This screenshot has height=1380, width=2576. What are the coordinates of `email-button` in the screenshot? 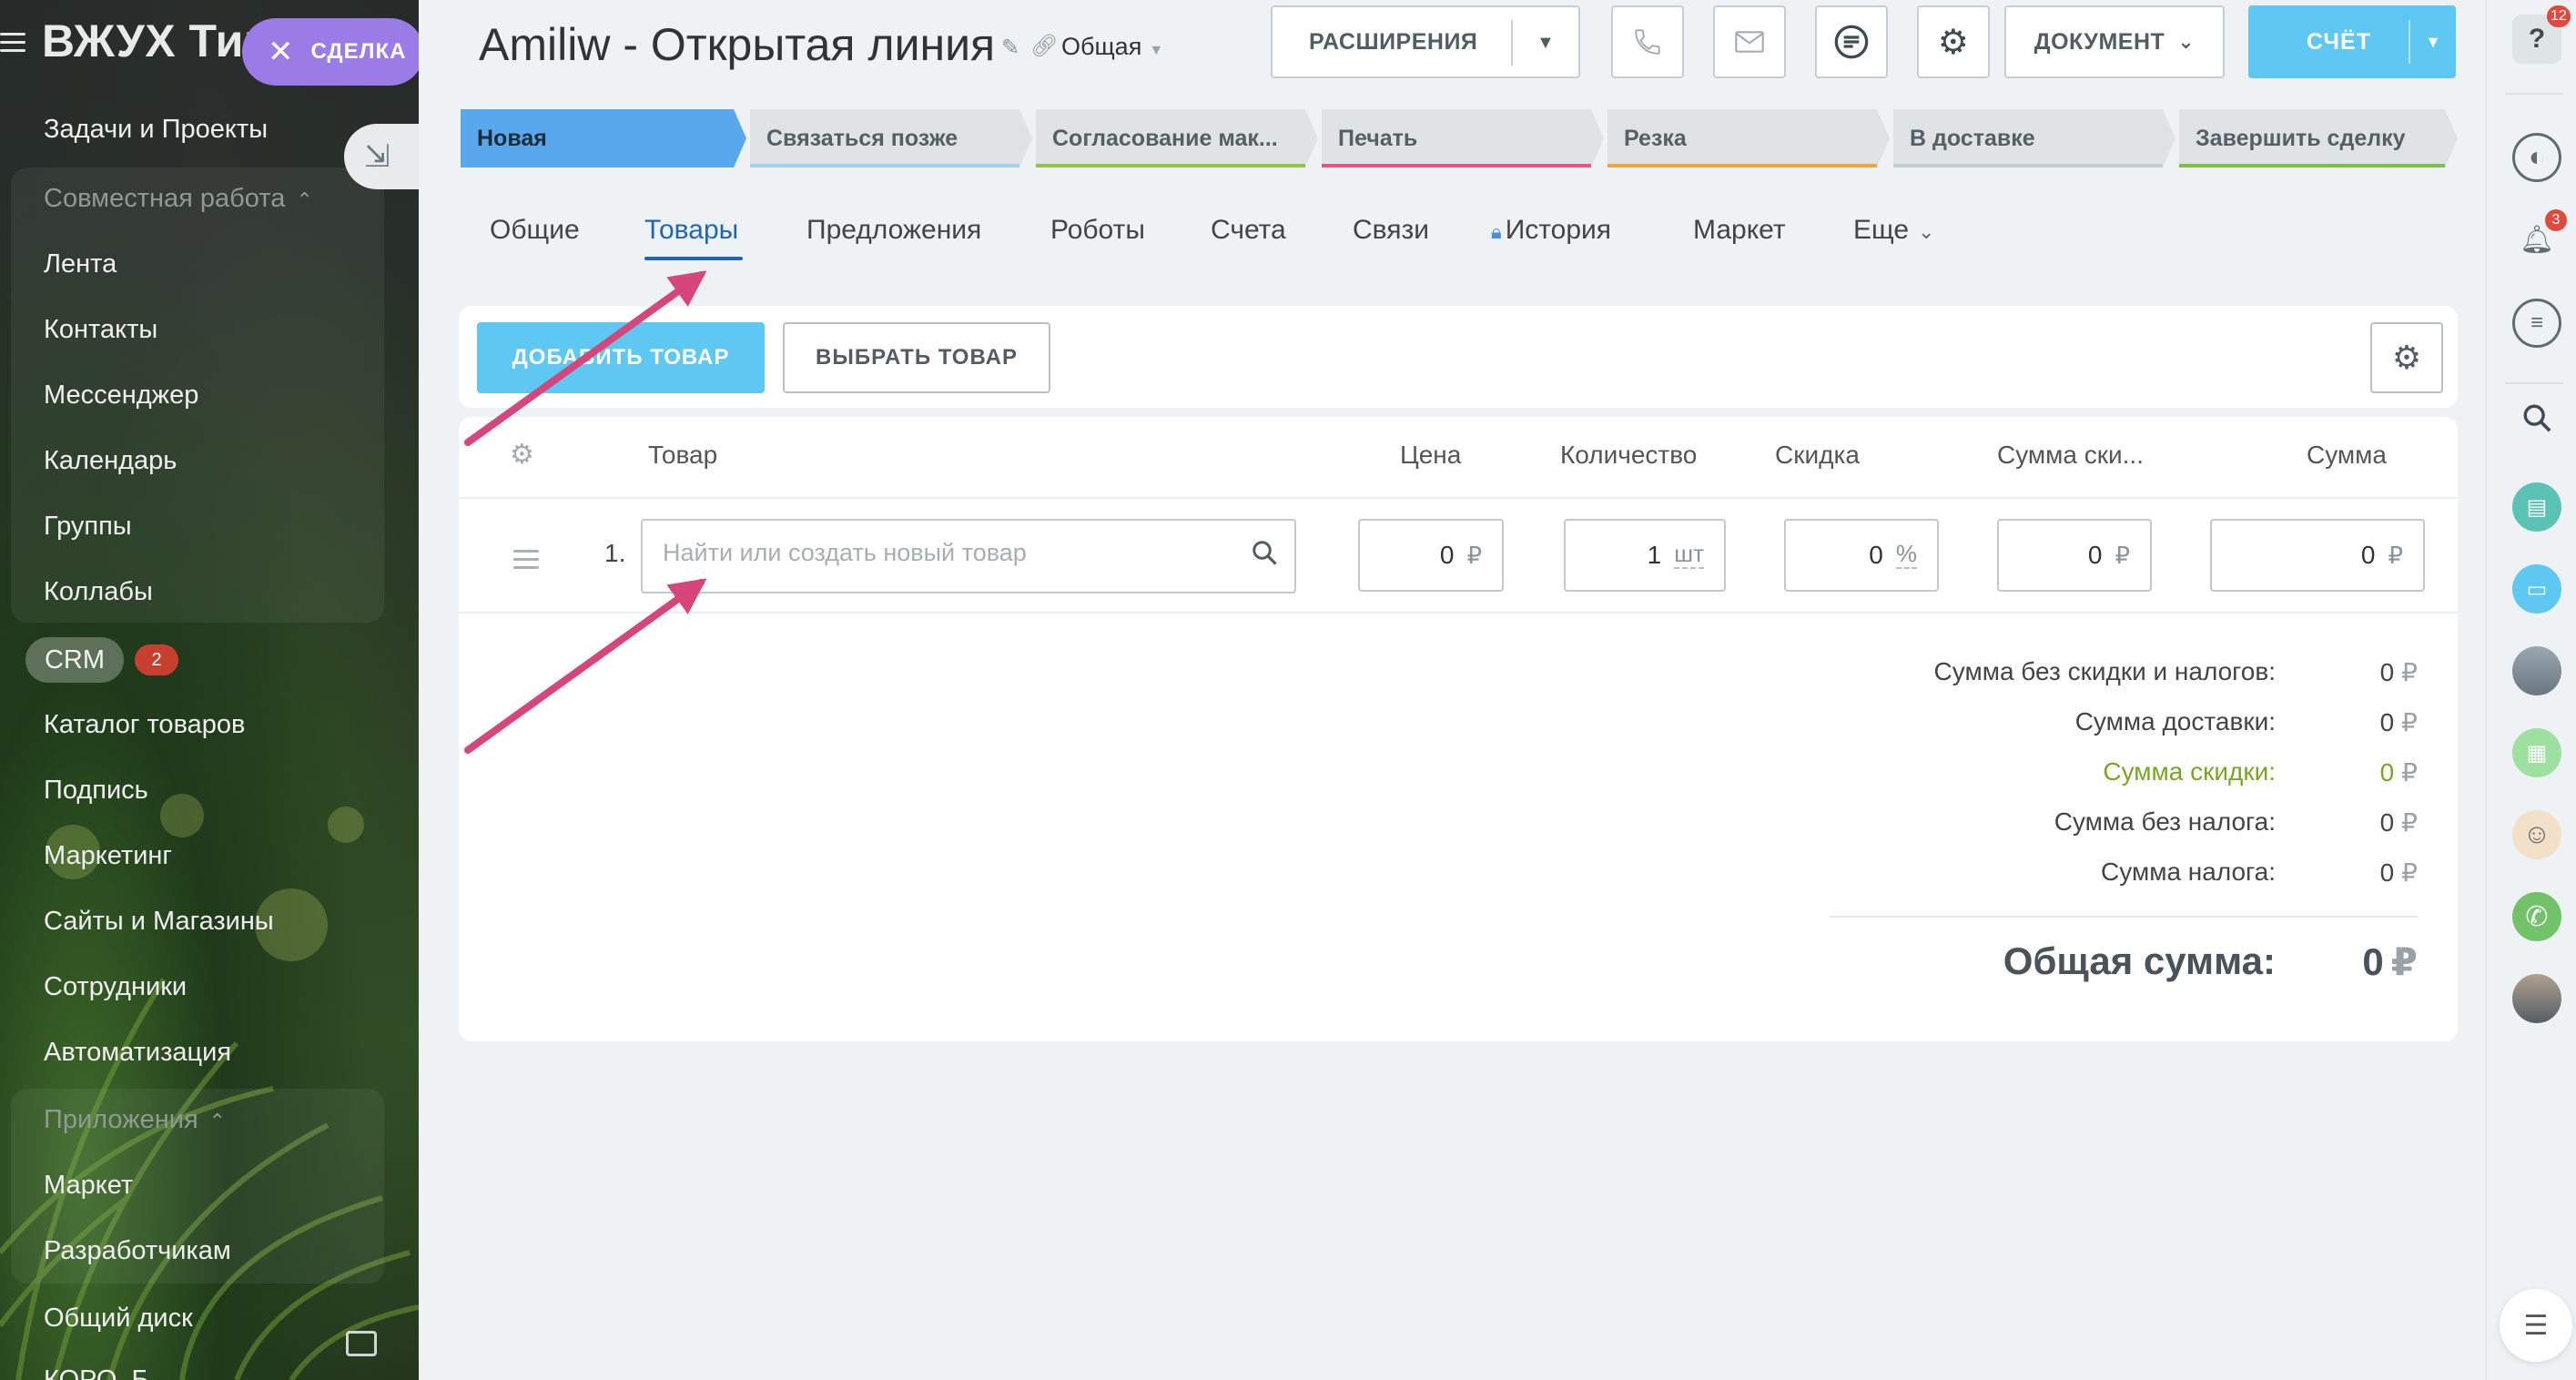 It's located at (1749, 41).